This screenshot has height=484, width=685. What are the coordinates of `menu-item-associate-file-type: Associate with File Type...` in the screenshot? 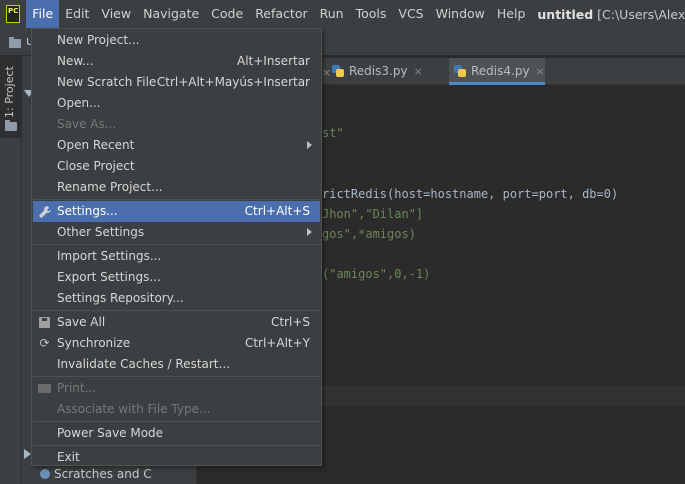 It's located at (176, 409).